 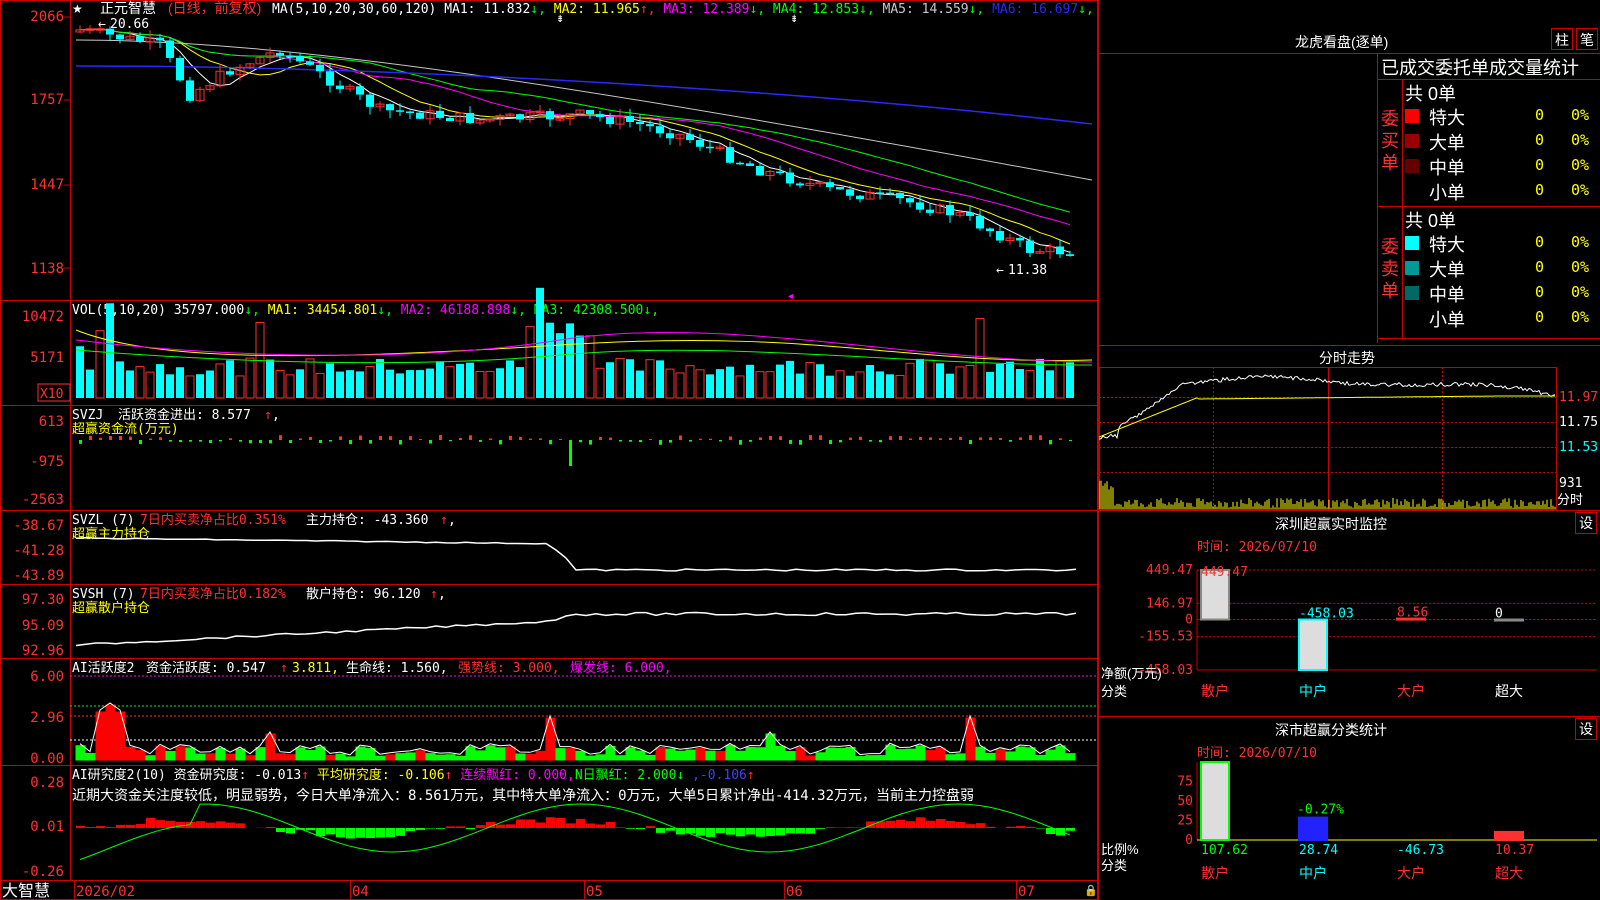 I want to click on classify-value-label: 10.37, so click(x=1514, y=850).